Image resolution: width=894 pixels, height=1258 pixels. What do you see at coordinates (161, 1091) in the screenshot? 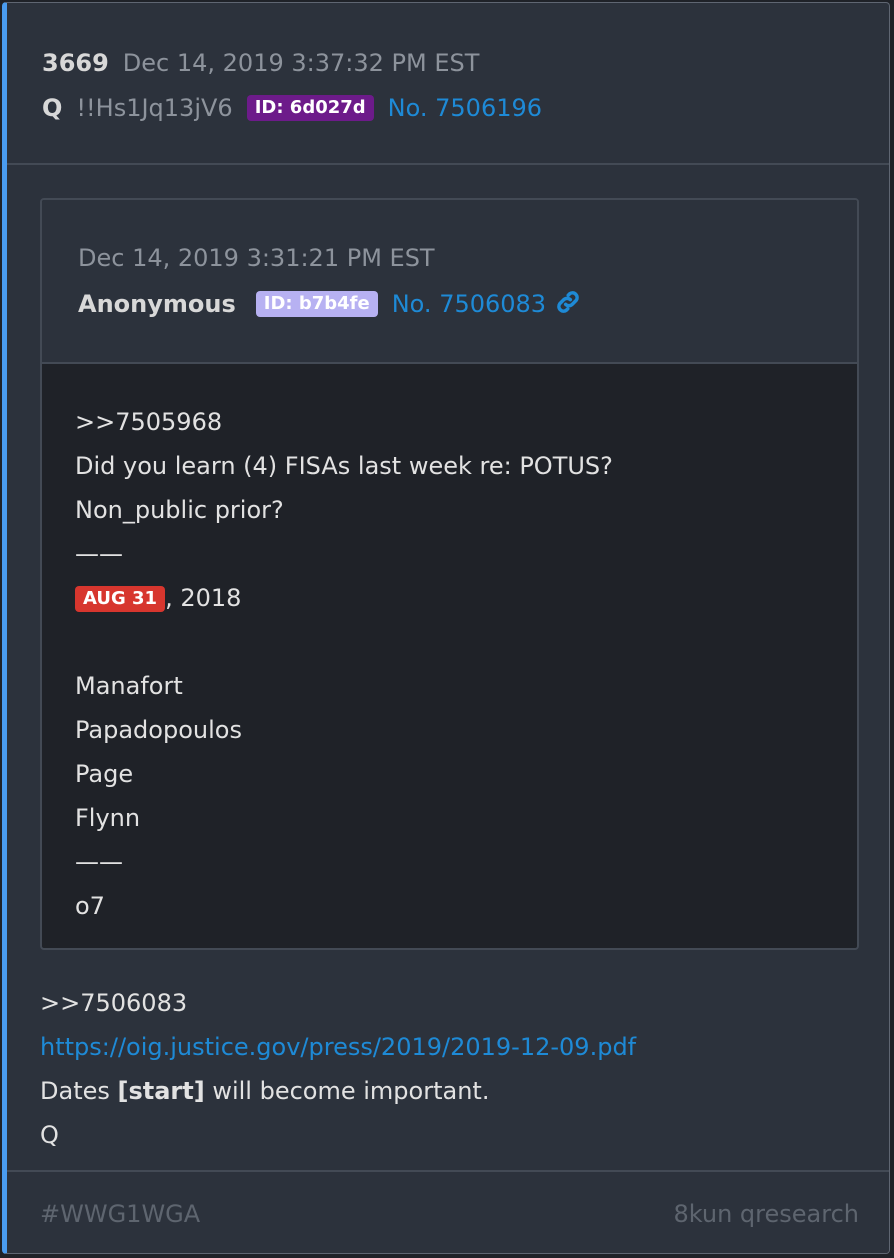
I see `body-bold-text: [start]` at bounding box center [161, 1091].